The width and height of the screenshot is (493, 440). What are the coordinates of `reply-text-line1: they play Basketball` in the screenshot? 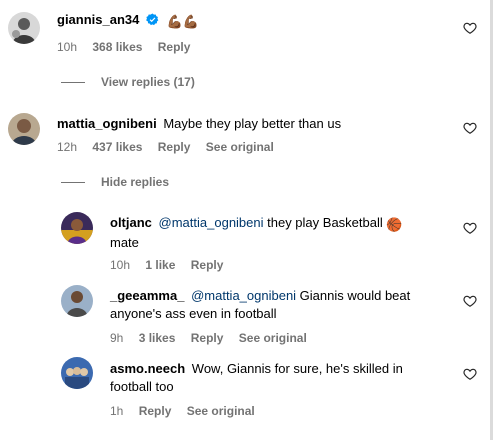 It's located at (323, 222).